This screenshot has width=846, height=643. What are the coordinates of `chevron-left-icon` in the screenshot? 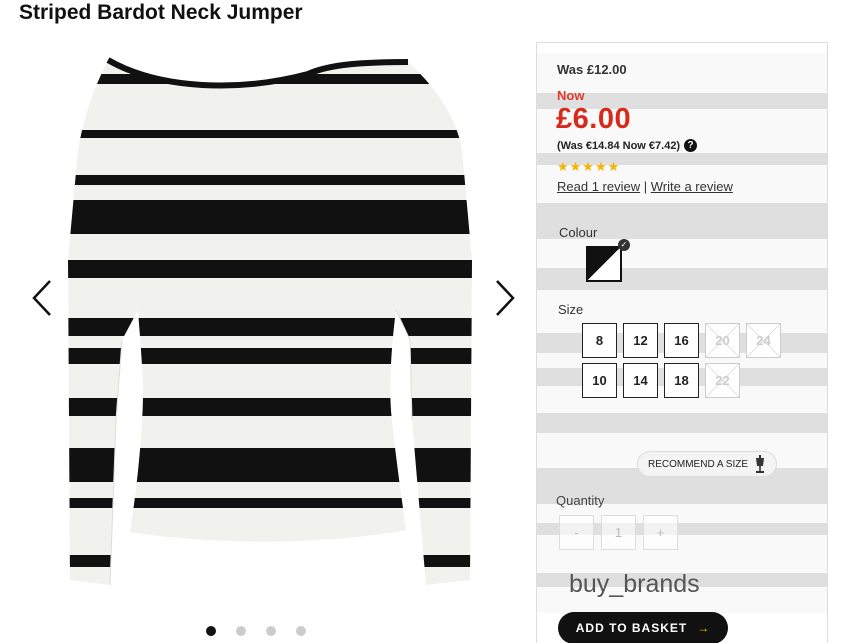 It's located at (41, 298).